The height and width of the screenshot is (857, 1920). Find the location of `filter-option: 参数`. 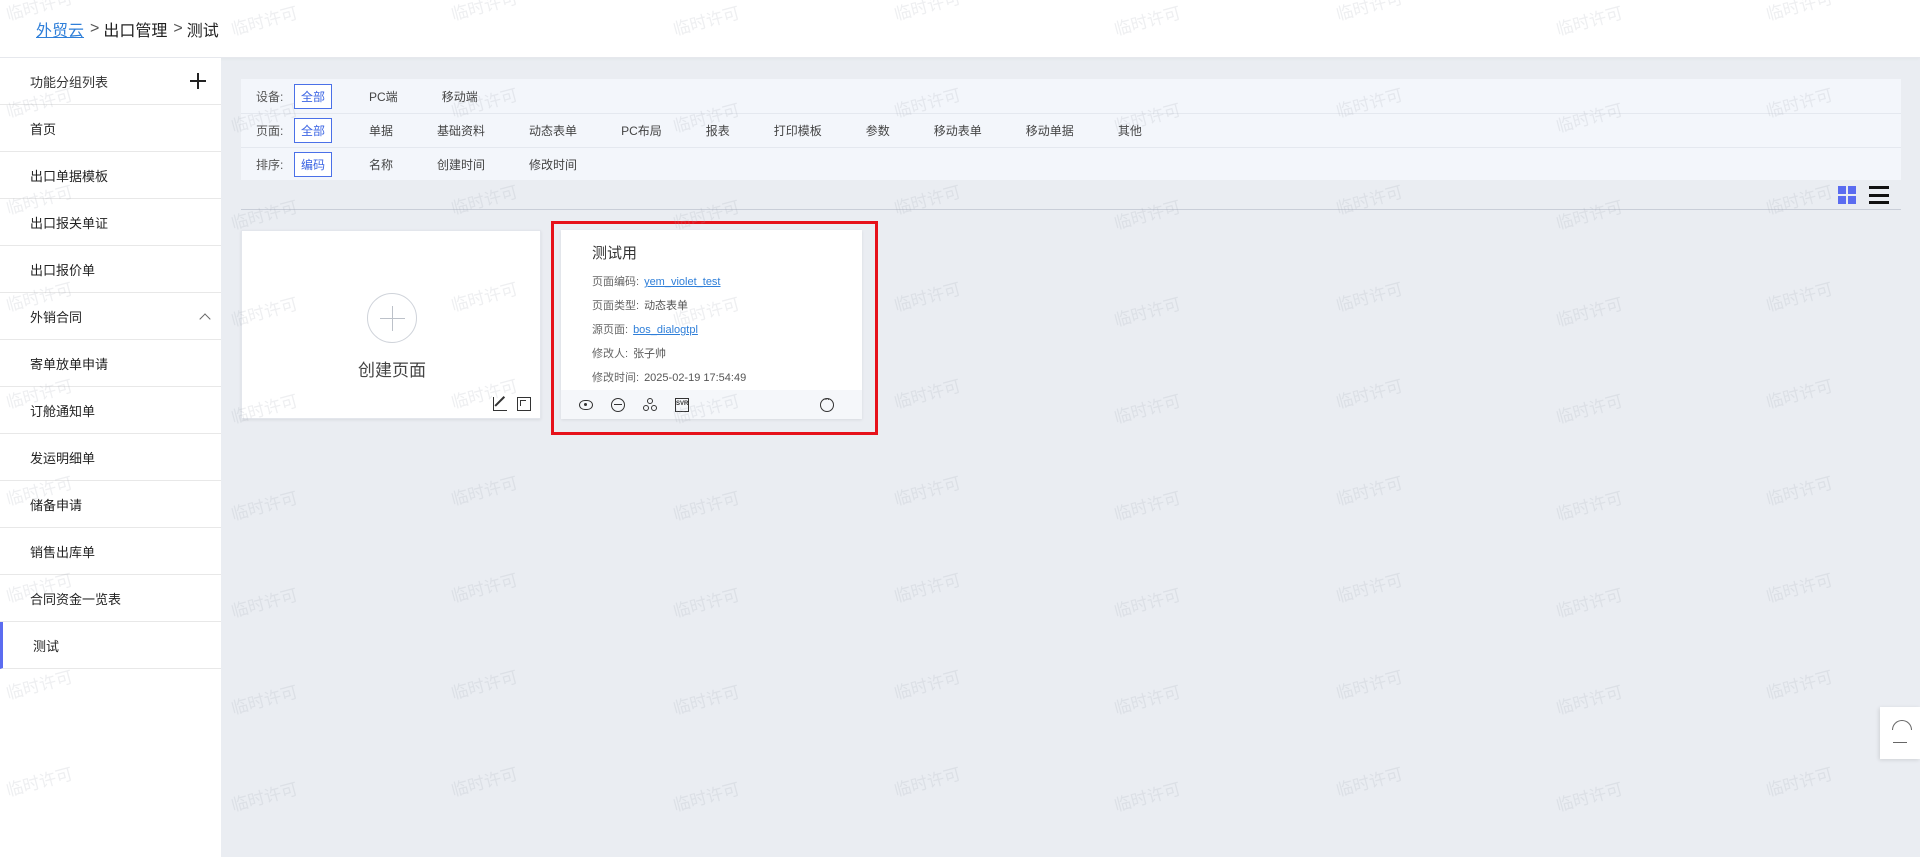

filter-option: 参数 is located at coordinates (878, 130).